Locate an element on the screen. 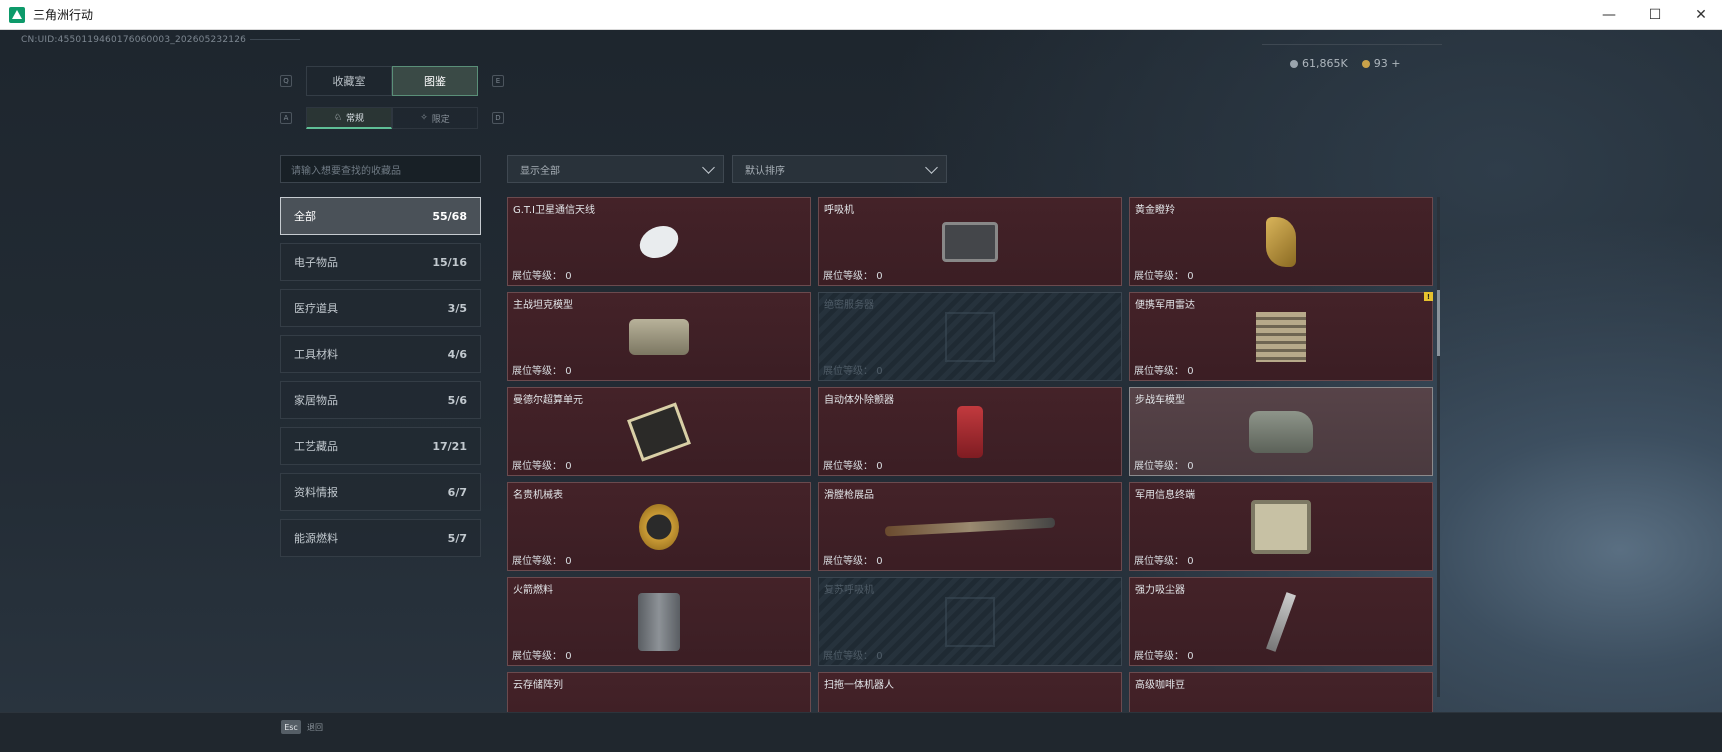  app-logo-icon is located at coordinates (17, 14).